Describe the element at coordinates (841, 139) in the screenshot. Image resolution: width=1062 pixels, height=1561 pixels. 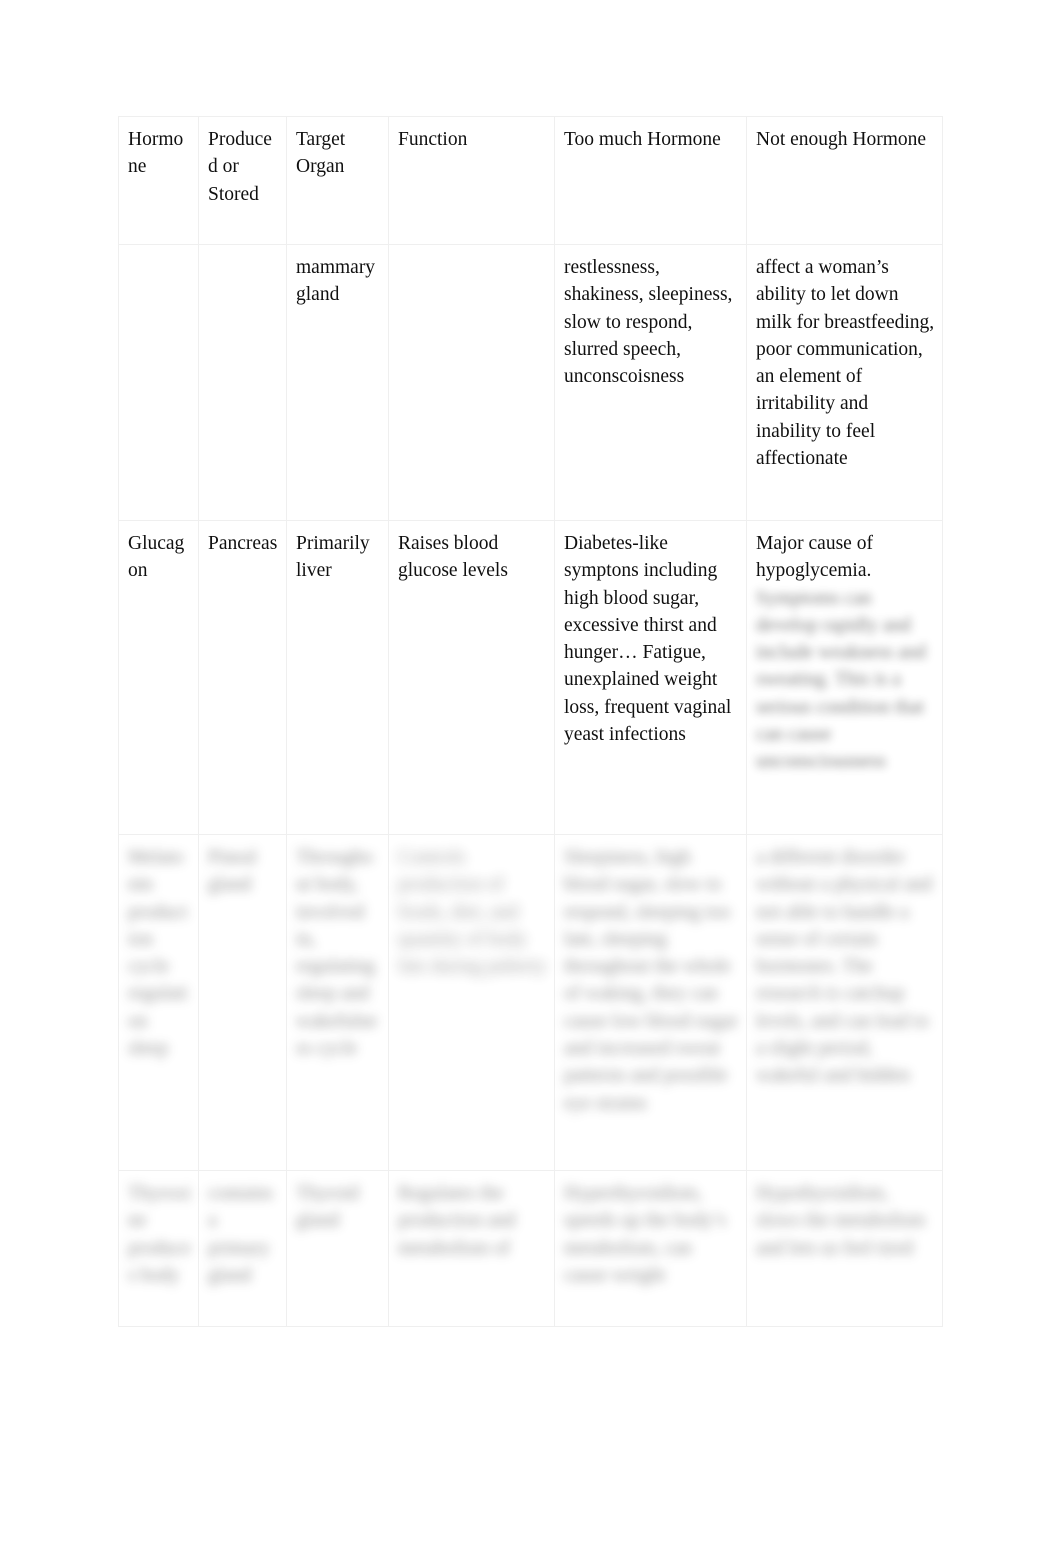
I see `column-header-not-enough-hormone-label: Not enough Hormone` at that location.